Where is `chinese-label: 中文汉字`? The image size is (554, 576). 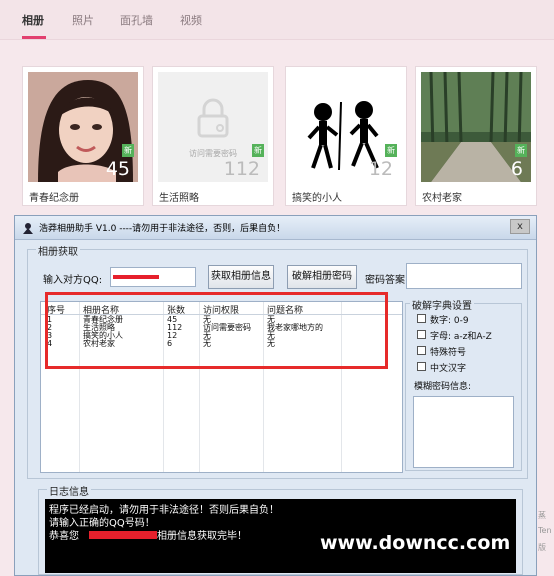
chinese-label: 中文汉字 is located at coordinates (448, 369).